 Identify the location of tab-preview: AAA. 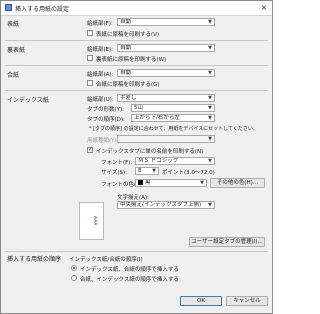
(91, 221).